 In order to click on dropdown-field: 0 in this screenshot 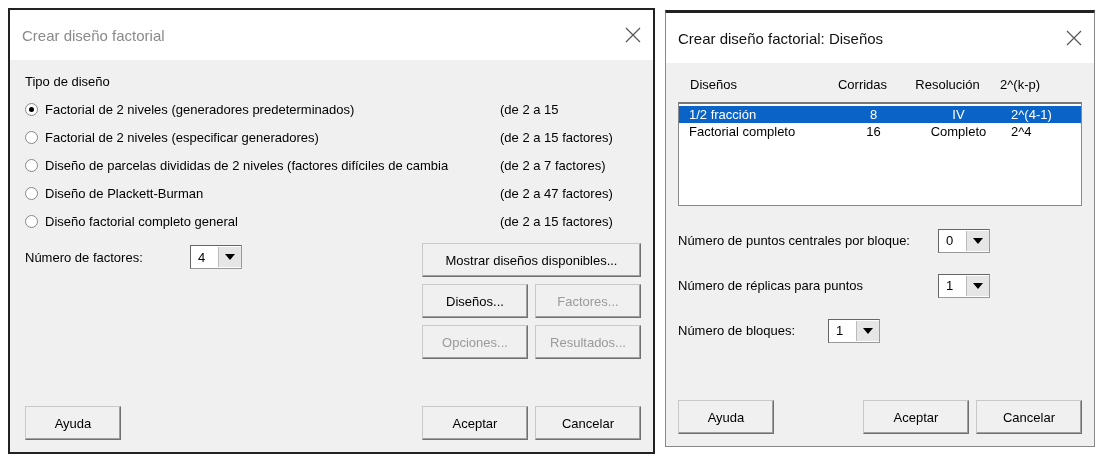, I will do `click(964, 240)`.